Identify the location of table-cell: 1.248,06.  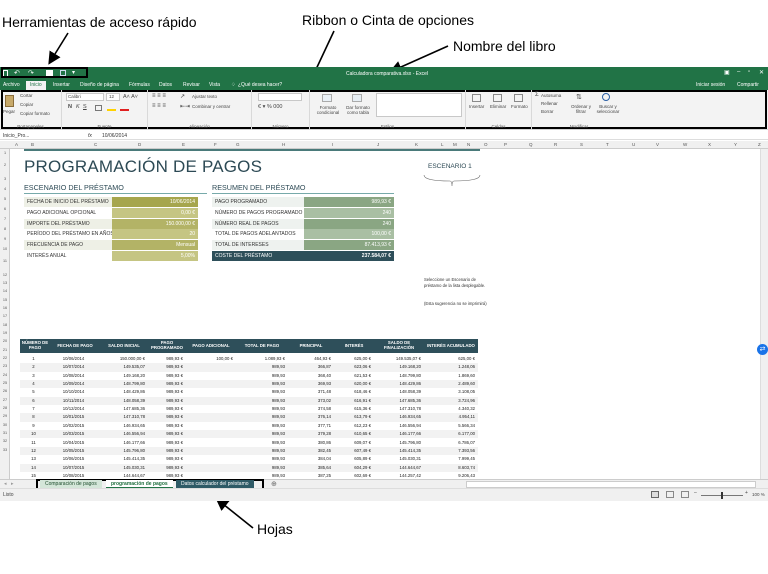
(449, 367).